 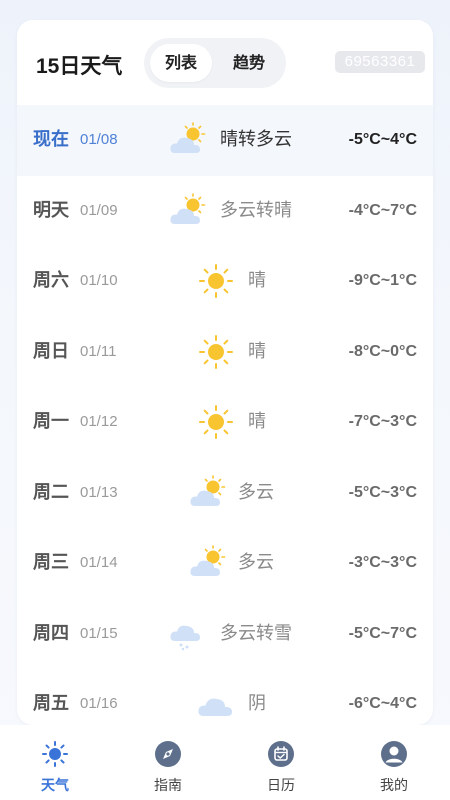 I want to click on overcast-cloud-icon, so click(x=216, y=704).